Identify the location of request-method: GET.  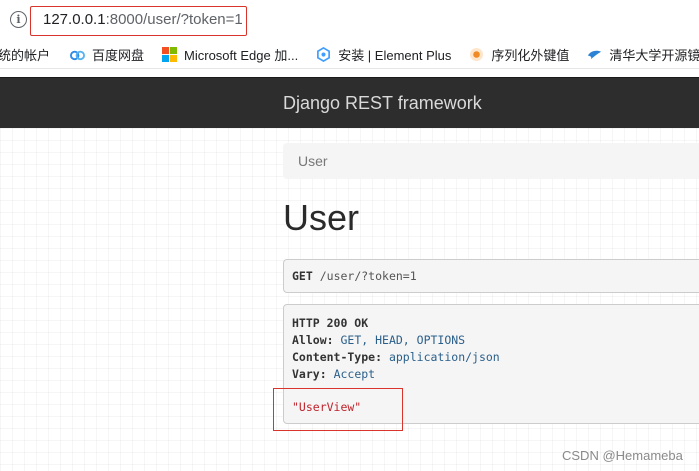
(302, 276).